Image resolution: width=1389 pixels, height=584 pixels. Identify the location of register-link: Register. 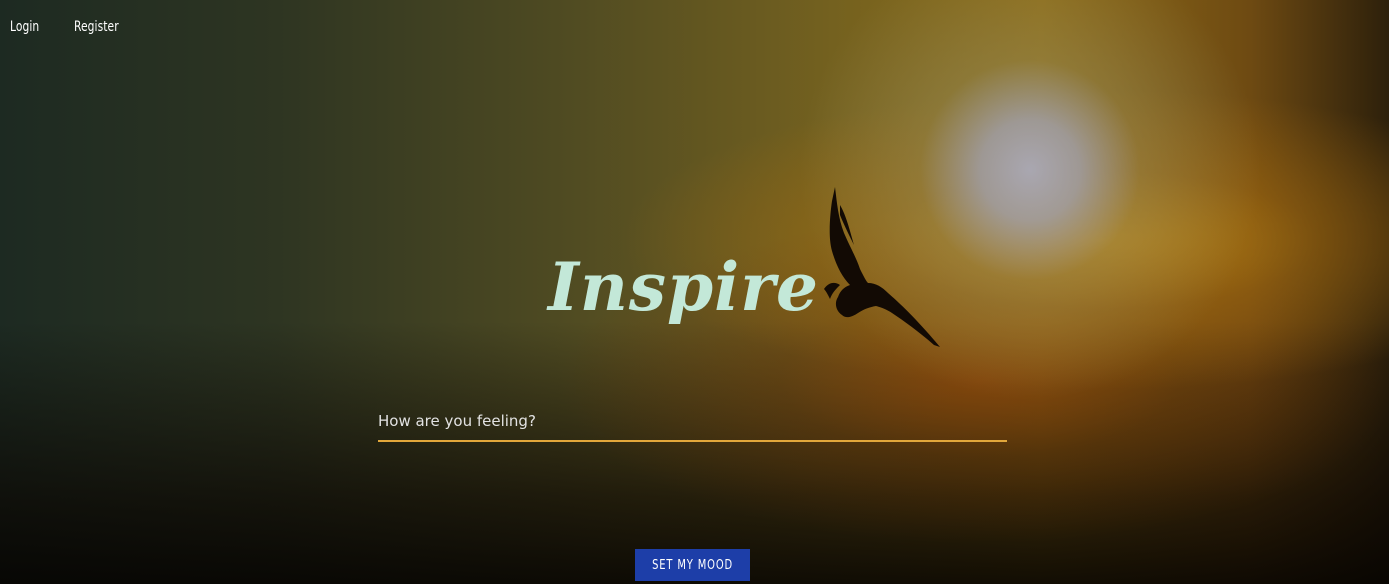
(96, 27).